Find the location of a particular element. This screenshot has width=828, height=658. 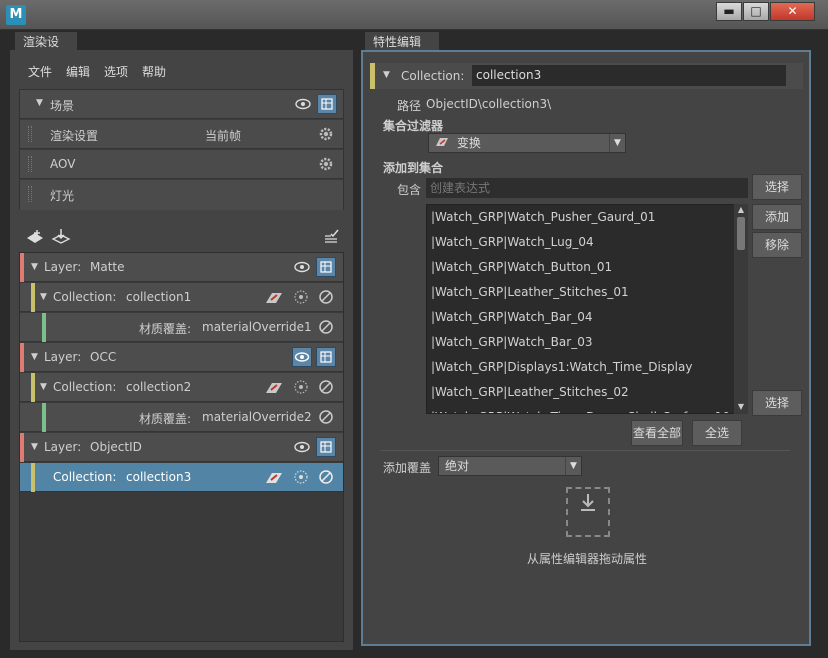

scene-section: ▼ 场景 渲染设置 当前帧 AOV 灯光 is located at coordinates (181, 149).